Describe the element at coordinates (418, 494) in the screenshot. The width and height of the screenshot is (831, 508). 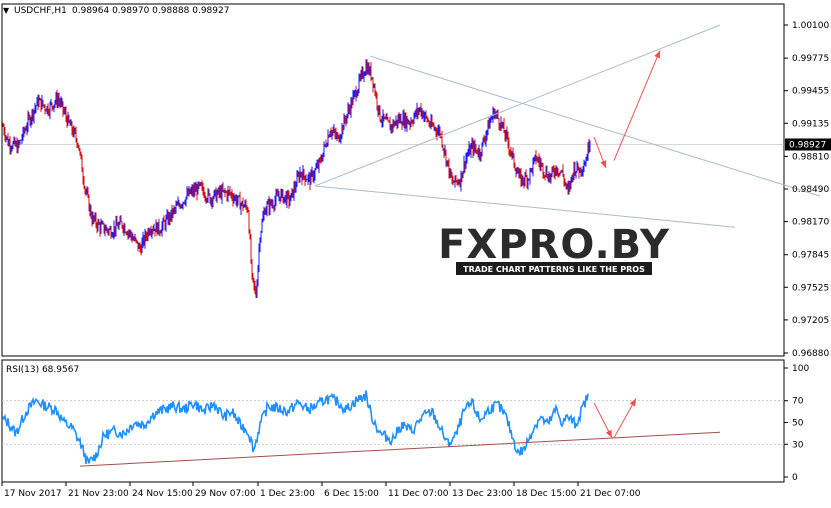
I see `time-tick-label: 11 Dec 07:00` at that location.